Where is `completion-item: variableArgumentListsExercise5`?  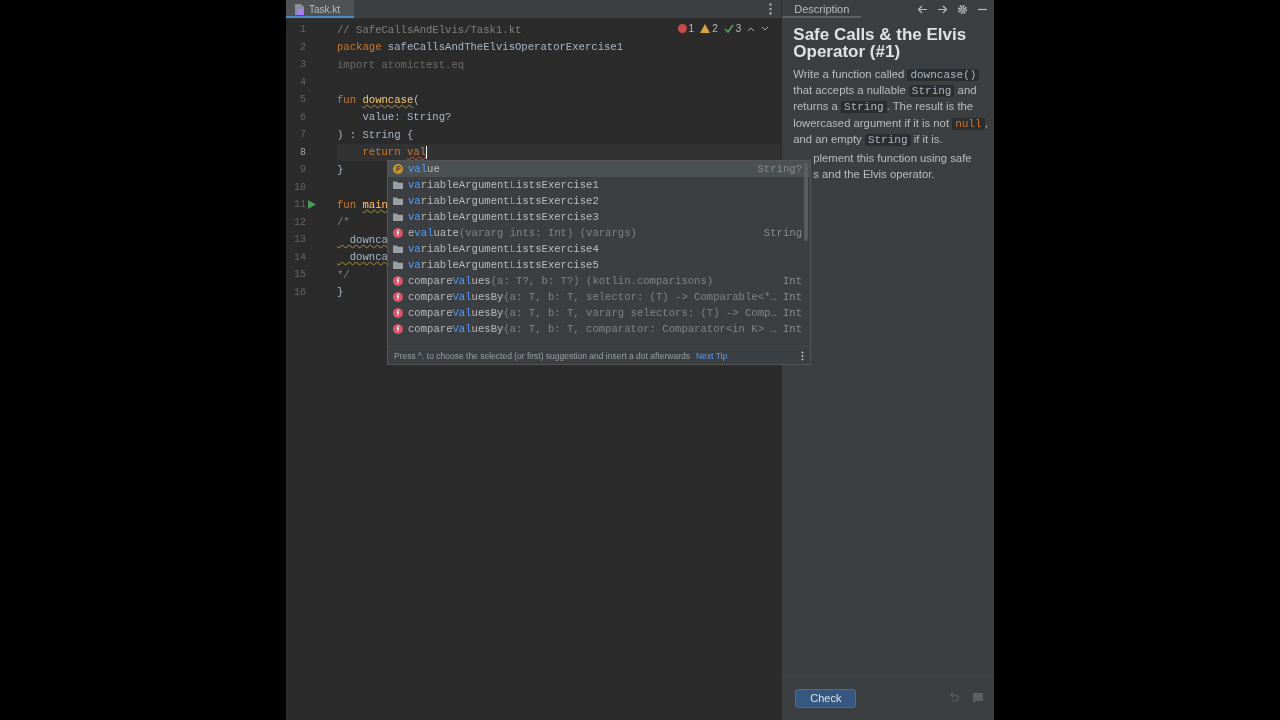
completion-item: variableArgumentListsExercise5 is located at coordinates (599, 265).